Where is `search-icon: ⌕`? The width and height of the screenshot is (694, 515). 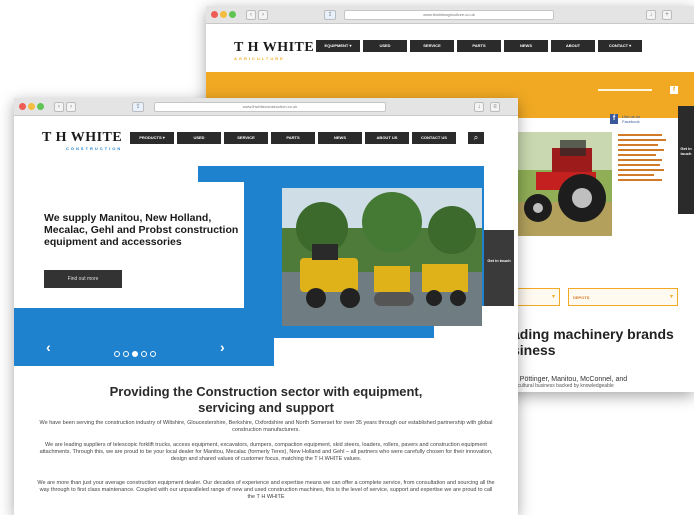 search-icon: ⌕ is located at coordinates (476, 138).